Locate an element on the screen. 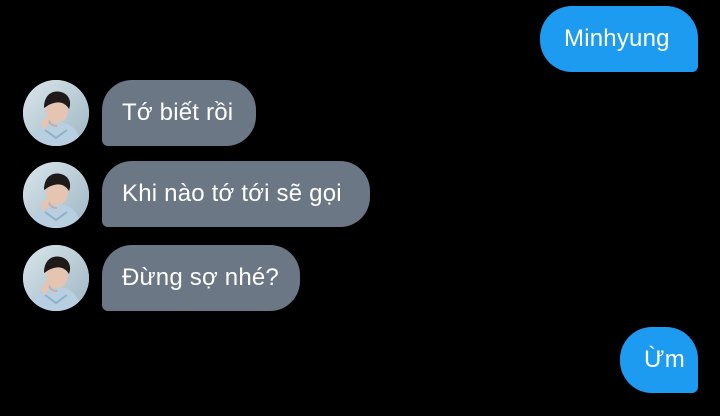  message-bubble-received: Khi nào tớ tới sẽ gọi is located at coordinates (236, 194).